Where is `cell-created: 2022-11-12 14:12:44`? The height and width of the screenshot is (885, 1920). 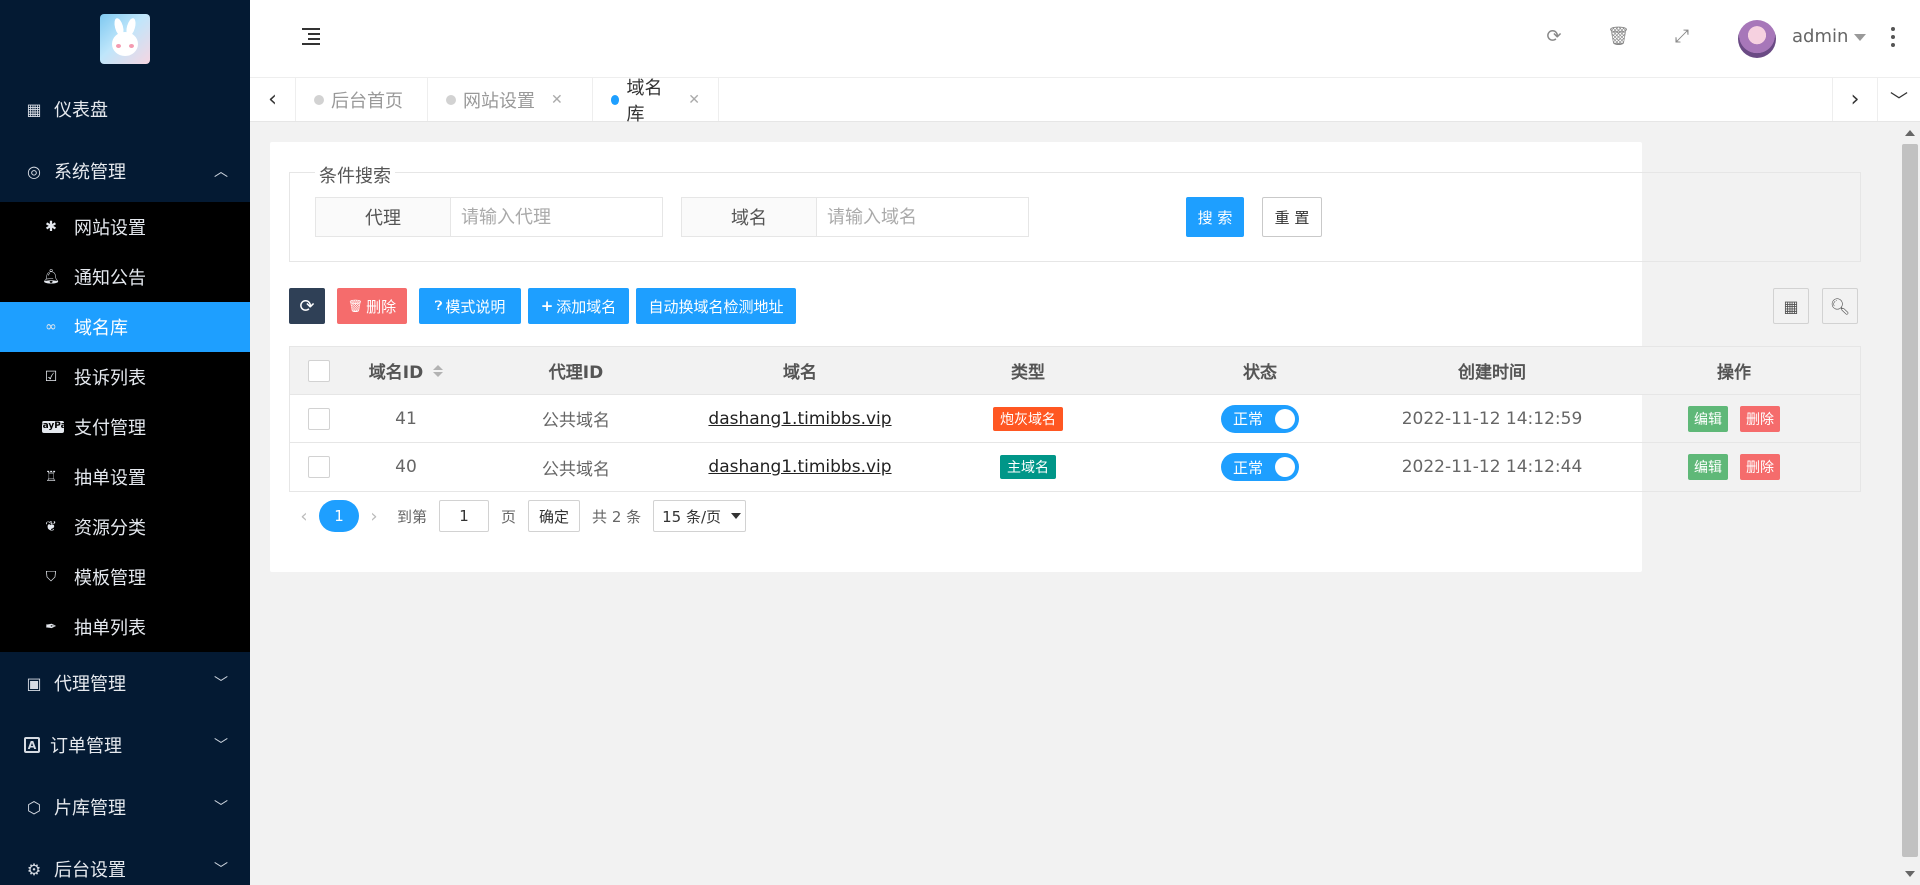
cell-created: 2022-11-12 14:12:44 is located at coordinates (1492, 467).